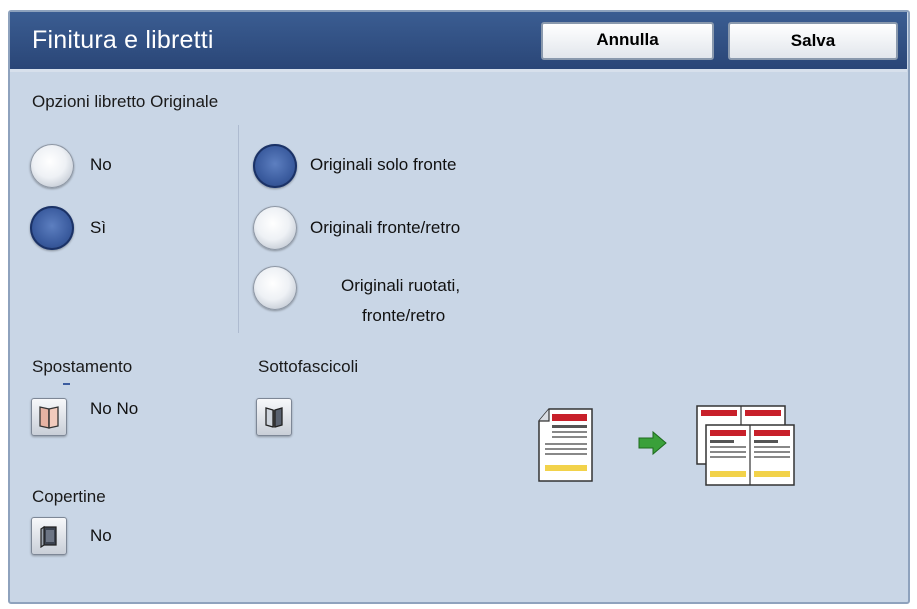 The width and height of the screenshot is (917, 609). Describe the element at coordinates (383, 164) in the screenshot. I see `single-sided-originals-label: Originali solo fronte` at that location.